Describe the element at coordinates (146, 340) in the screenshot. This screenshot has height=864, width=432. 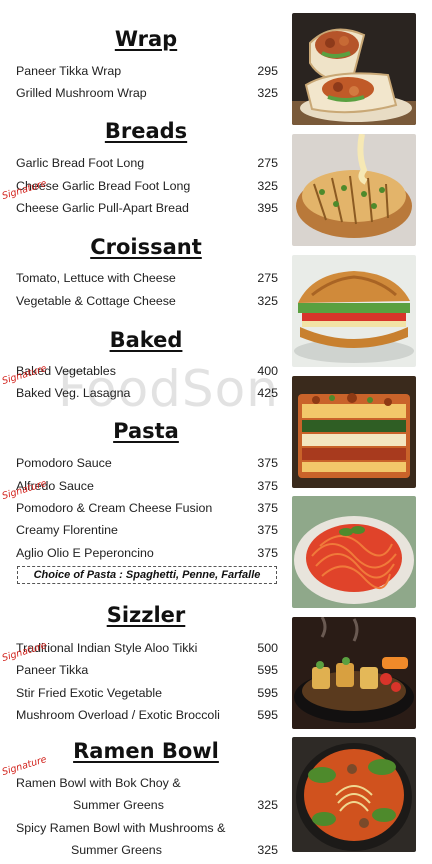
I see `section-title-baked: Baked` at that location.